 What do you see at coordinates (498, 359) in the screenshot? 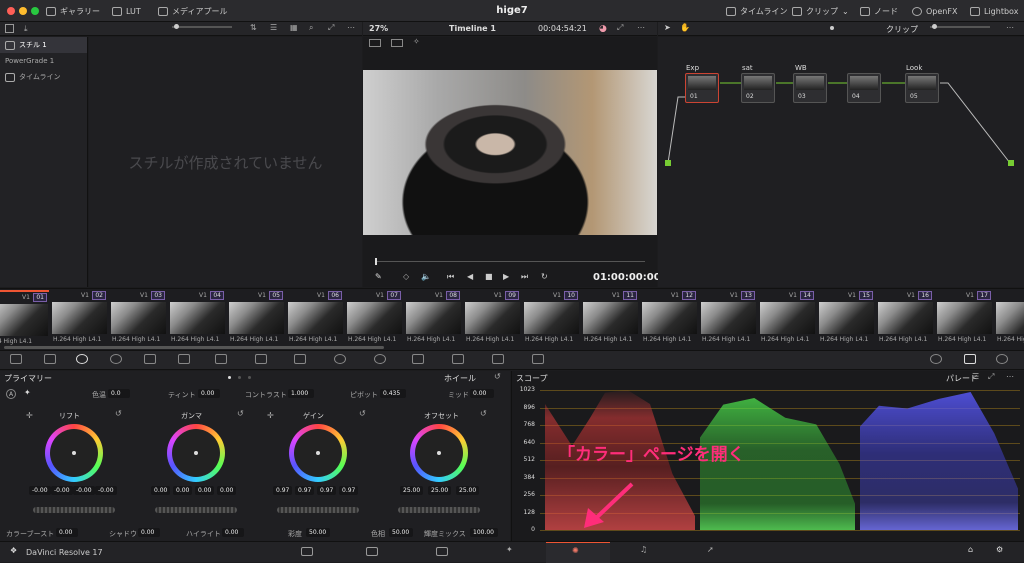
I see `sizing-icon` at bounding box center [498, 359].